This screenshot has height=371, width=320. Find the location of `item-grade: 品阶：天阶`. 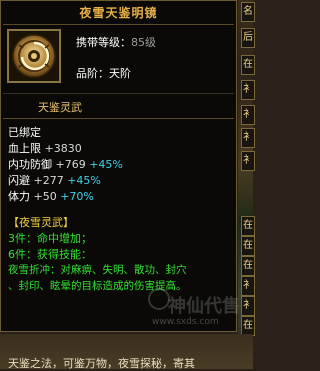

item-grade: 品阶：天阶 is located at coordinates (103, 73).